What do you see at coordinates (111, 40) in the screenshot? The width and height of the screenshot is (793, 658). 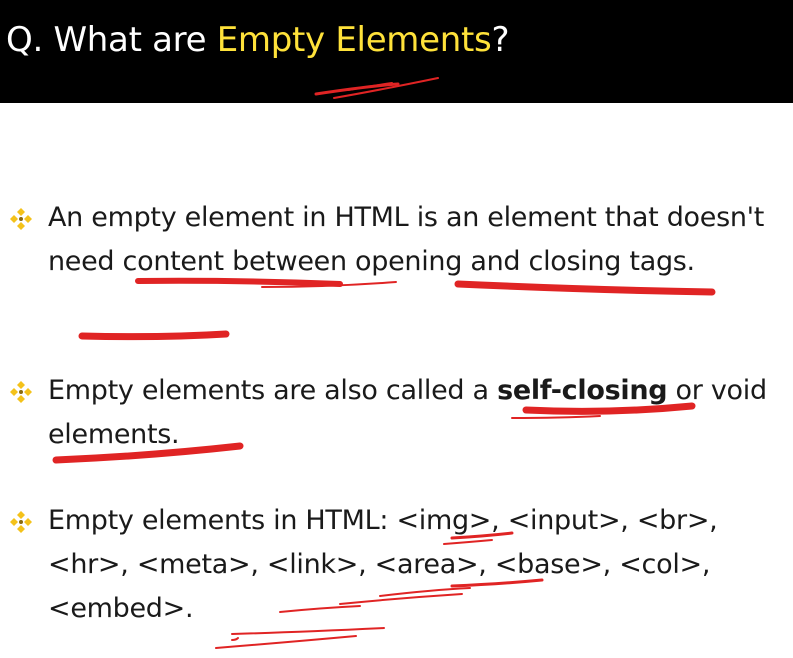 I see `title-prefix: Q. What are` at bounding box center [111, 40].